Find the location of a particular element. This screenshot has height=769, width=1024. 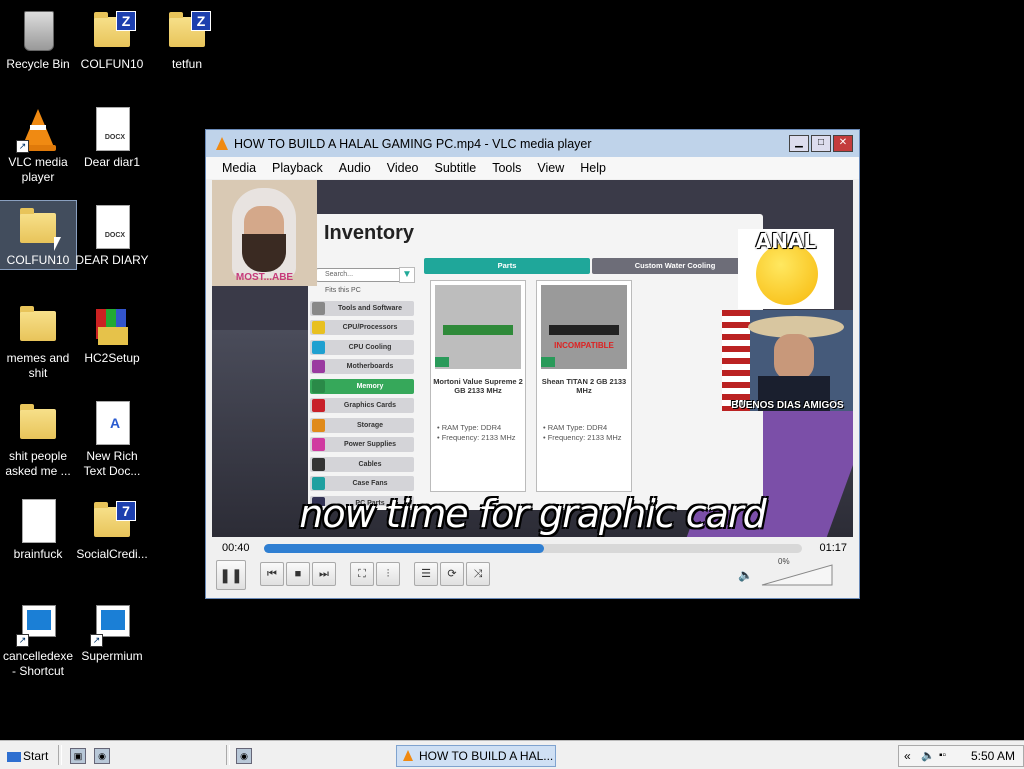

meme-smiley-image: ANAL is located at coordinates (786, 269).